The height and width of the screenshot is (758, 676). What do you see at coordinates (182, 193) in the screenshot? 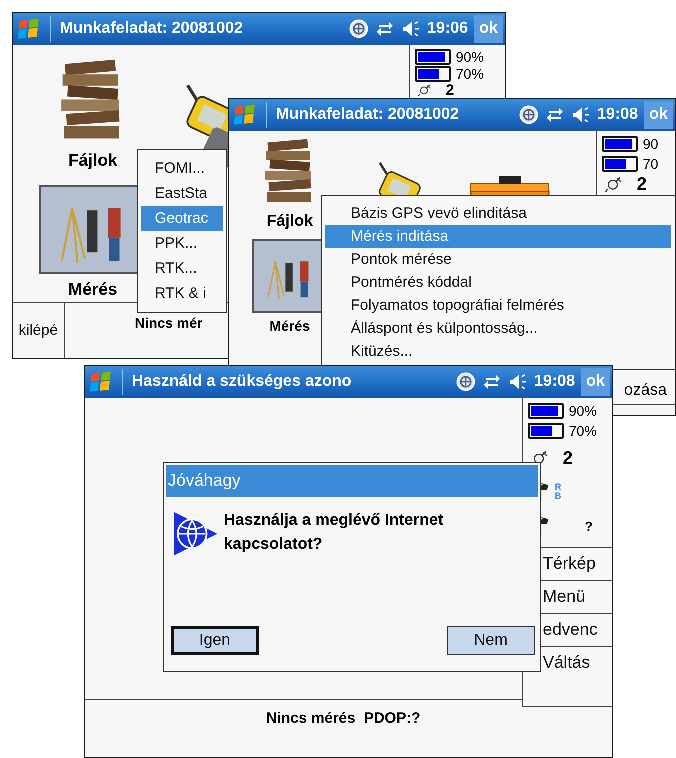
I see `menu-item: EastSta` at bounding box center [182, 193].